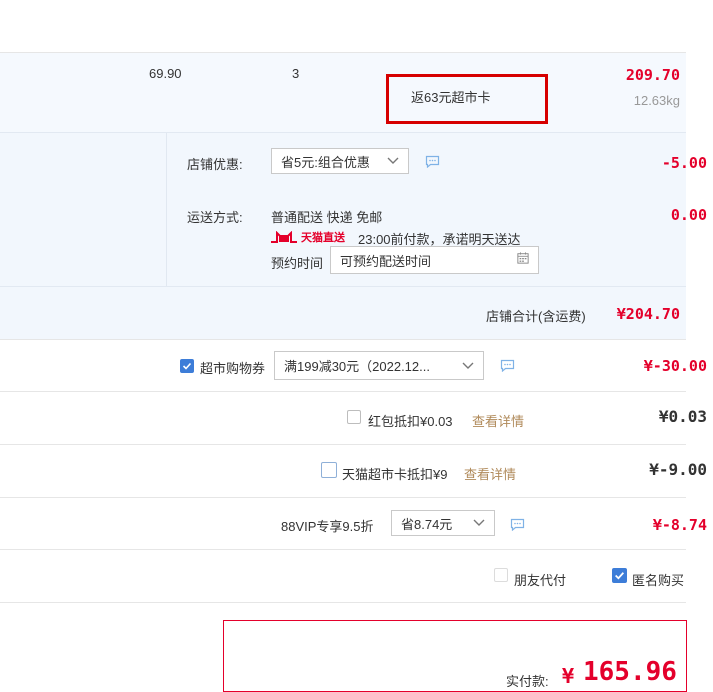  What do you see at coordinates (427, 524) in the screenshot?
I see `vip-discount-value: 省8.74元` at bounding box center [427, 524].